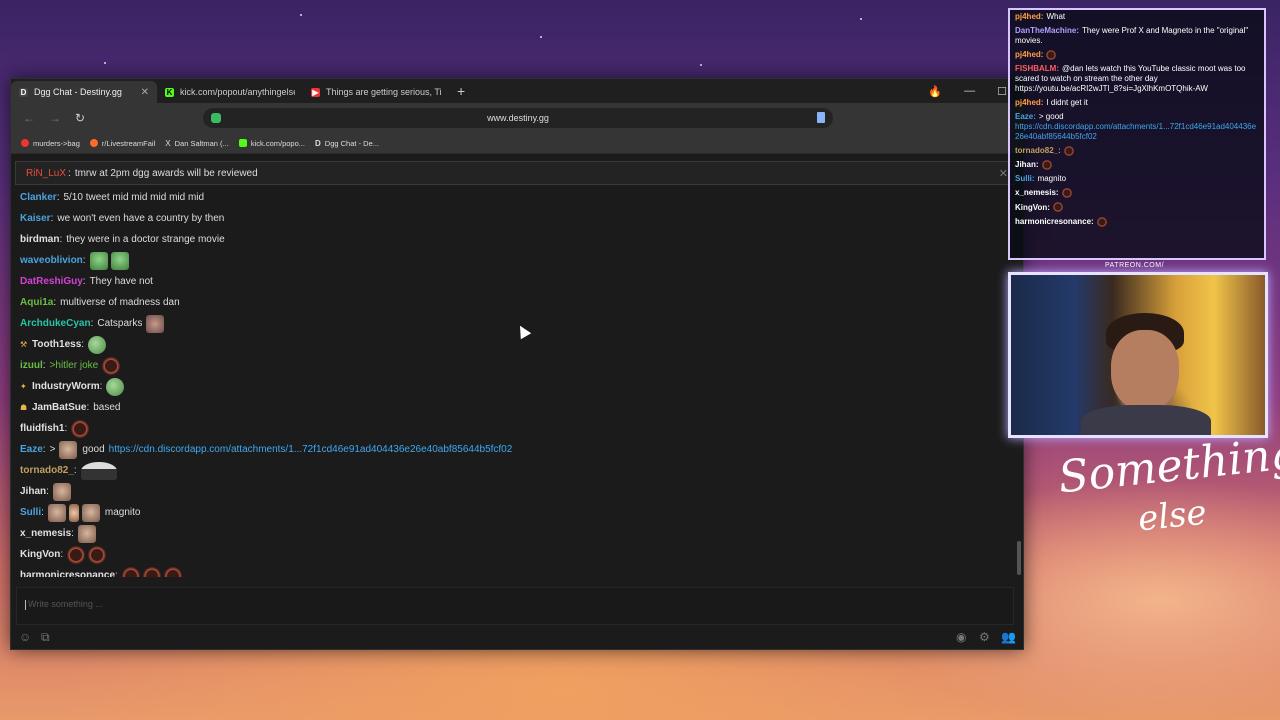 The height and width of the screenshot is (720, 1280). I want to click on maximize-icon: ☐, so click(1002, 91).